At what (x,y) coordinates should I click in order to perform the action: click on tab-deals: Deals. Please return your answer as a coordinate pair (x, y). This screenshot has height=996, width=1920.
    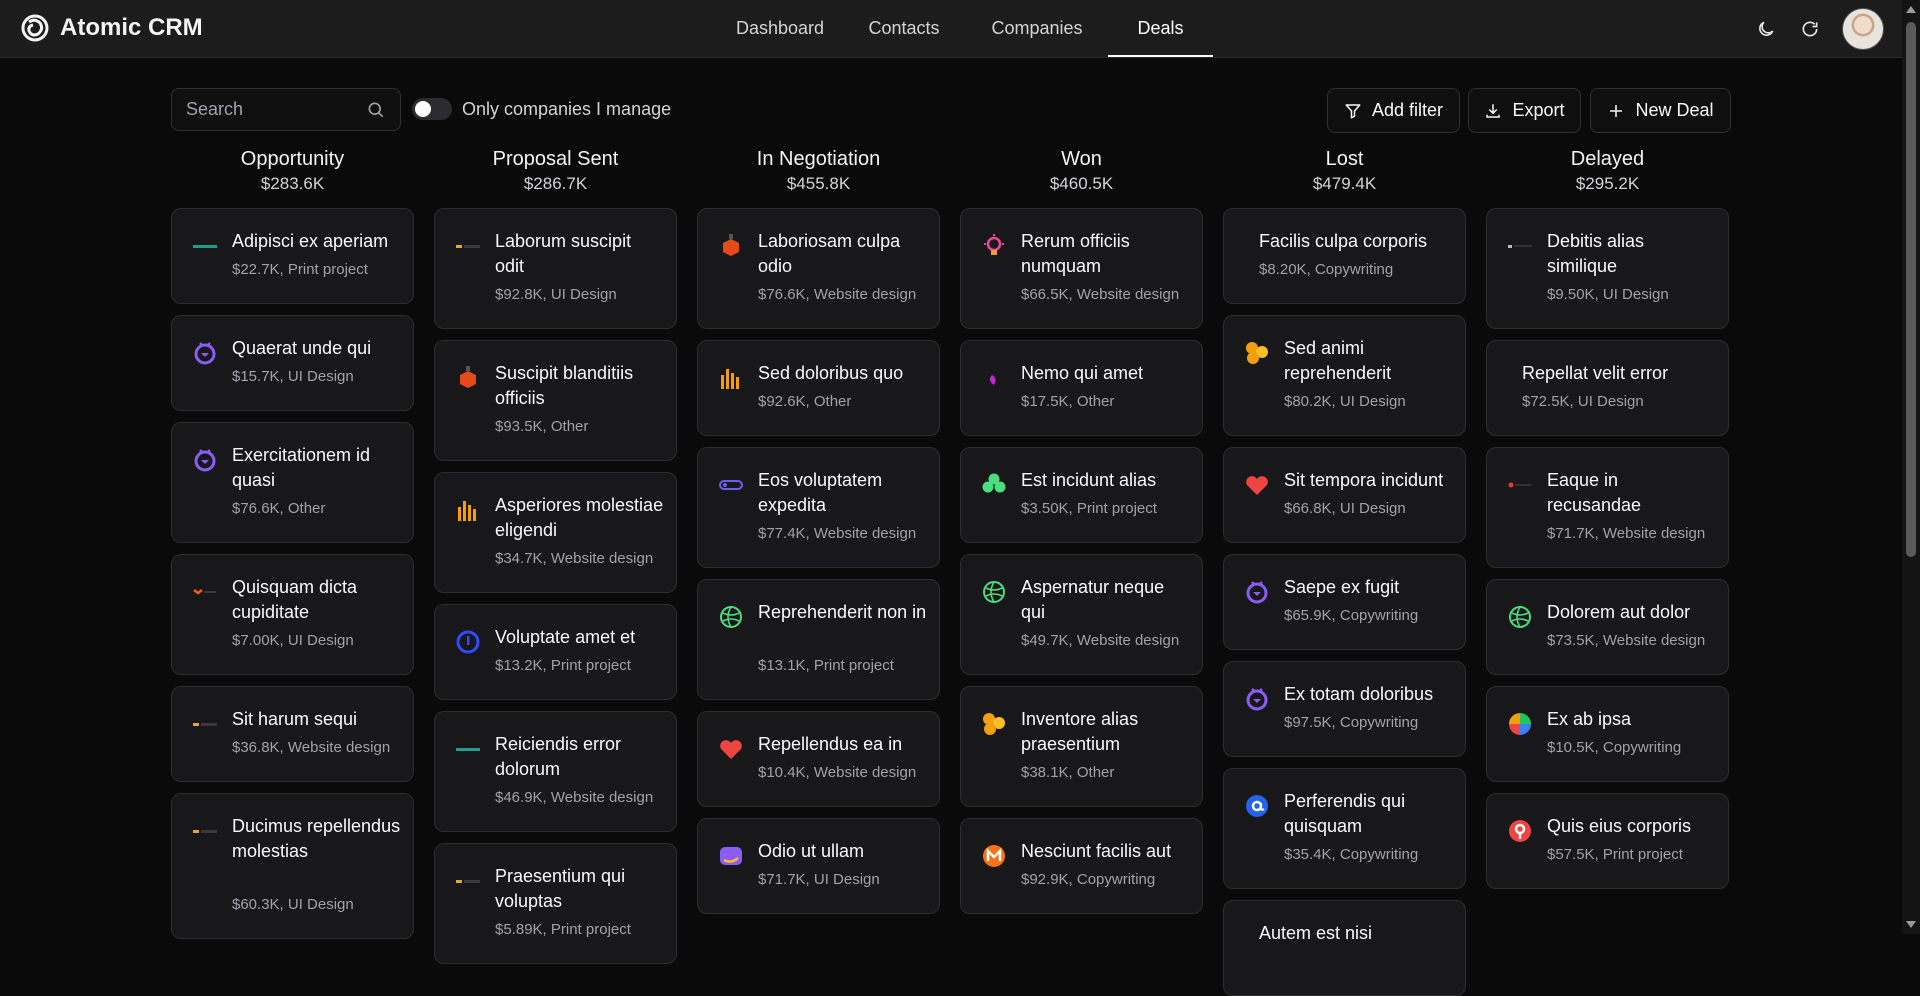
    Looking at the image, I should click on (1160, 28).